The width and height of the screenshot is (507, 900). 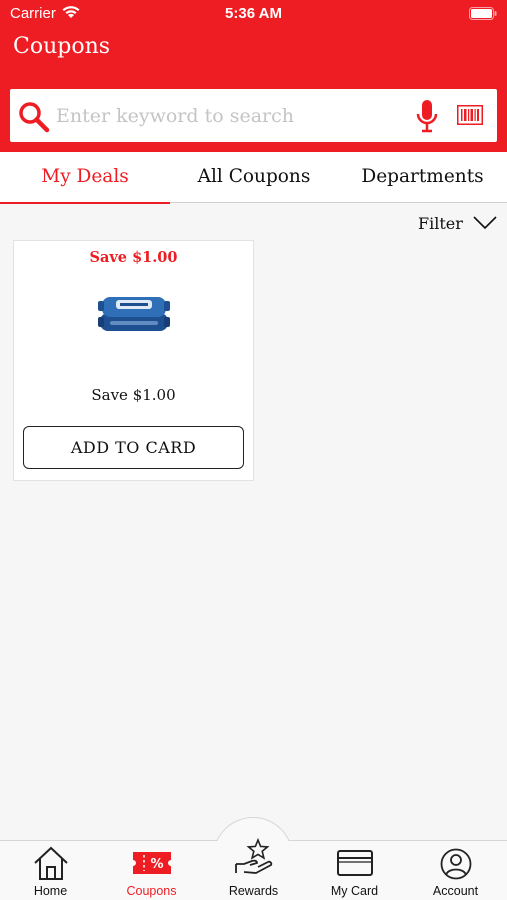 What do you see at coordinates (151, 891) in the screenshot?
I see `nav-coupons-label: Coupons` at bounding box center [151, 891].